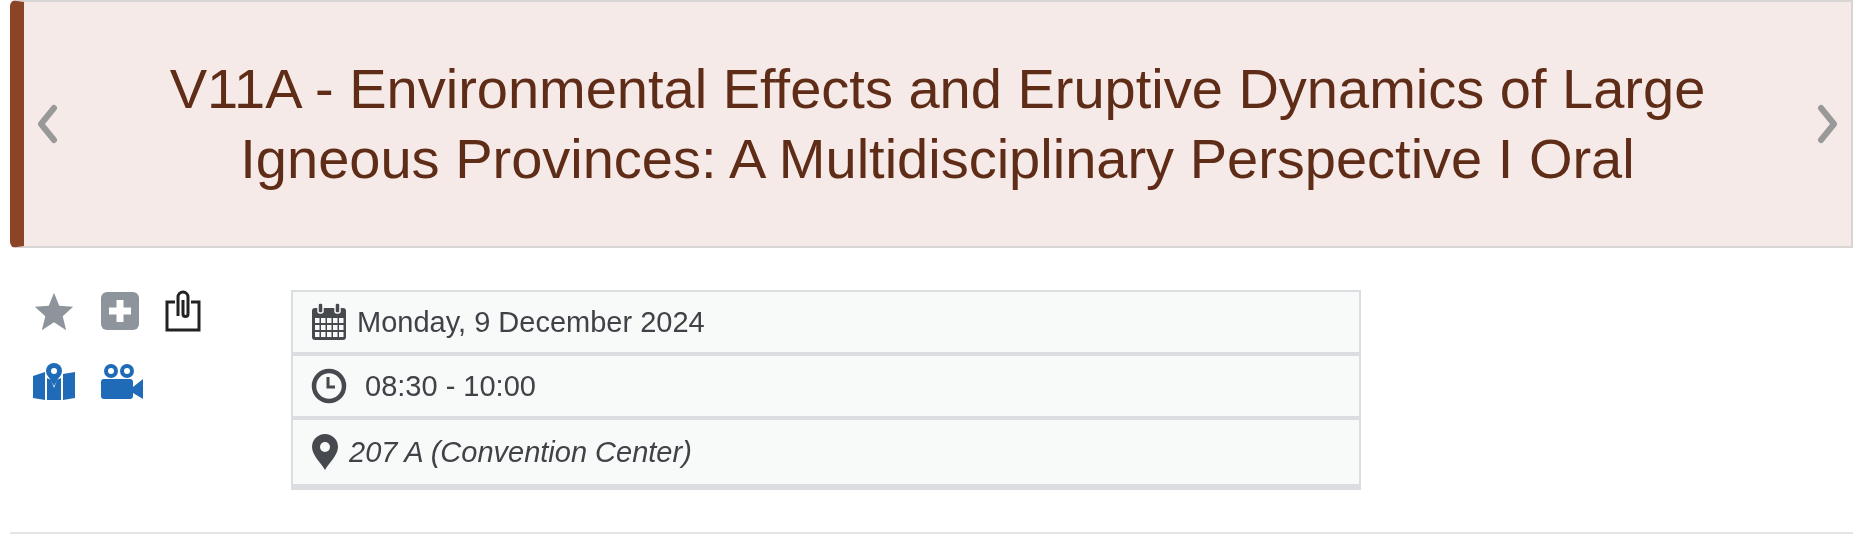 This screenshot has height=544, width=1860. I want to click on plus-icon, so click(120, 311).